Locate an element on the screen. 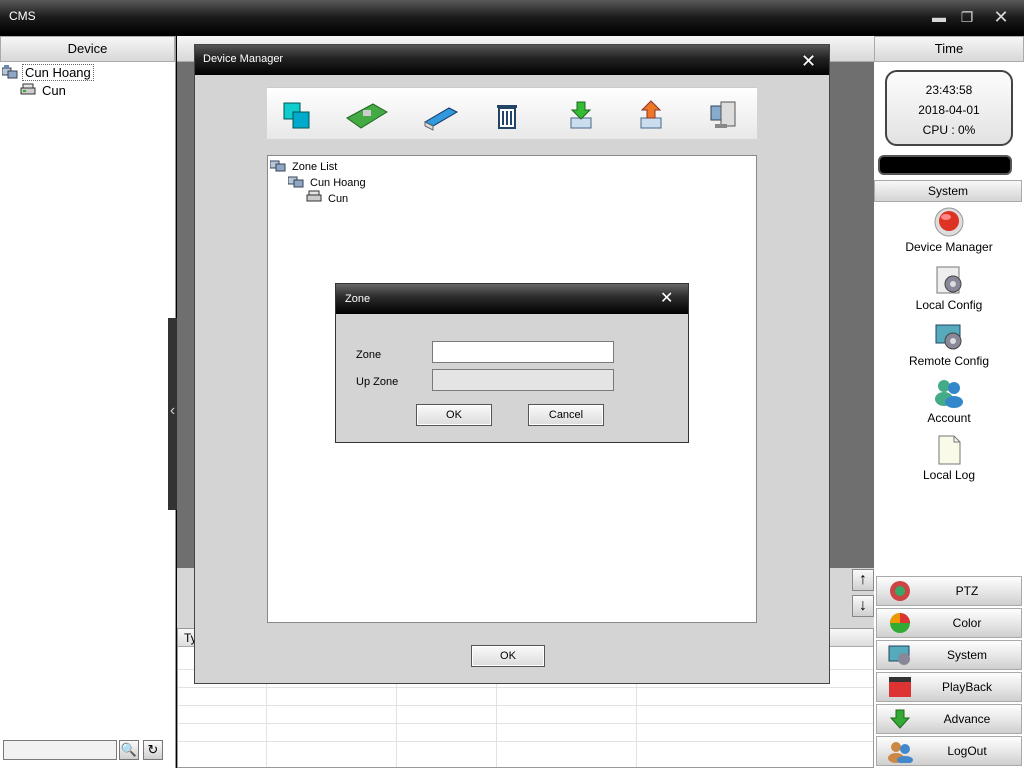 The height and width of the screenshot is (768, 1024). remote-config-icon is located at coordinates (948, 337).